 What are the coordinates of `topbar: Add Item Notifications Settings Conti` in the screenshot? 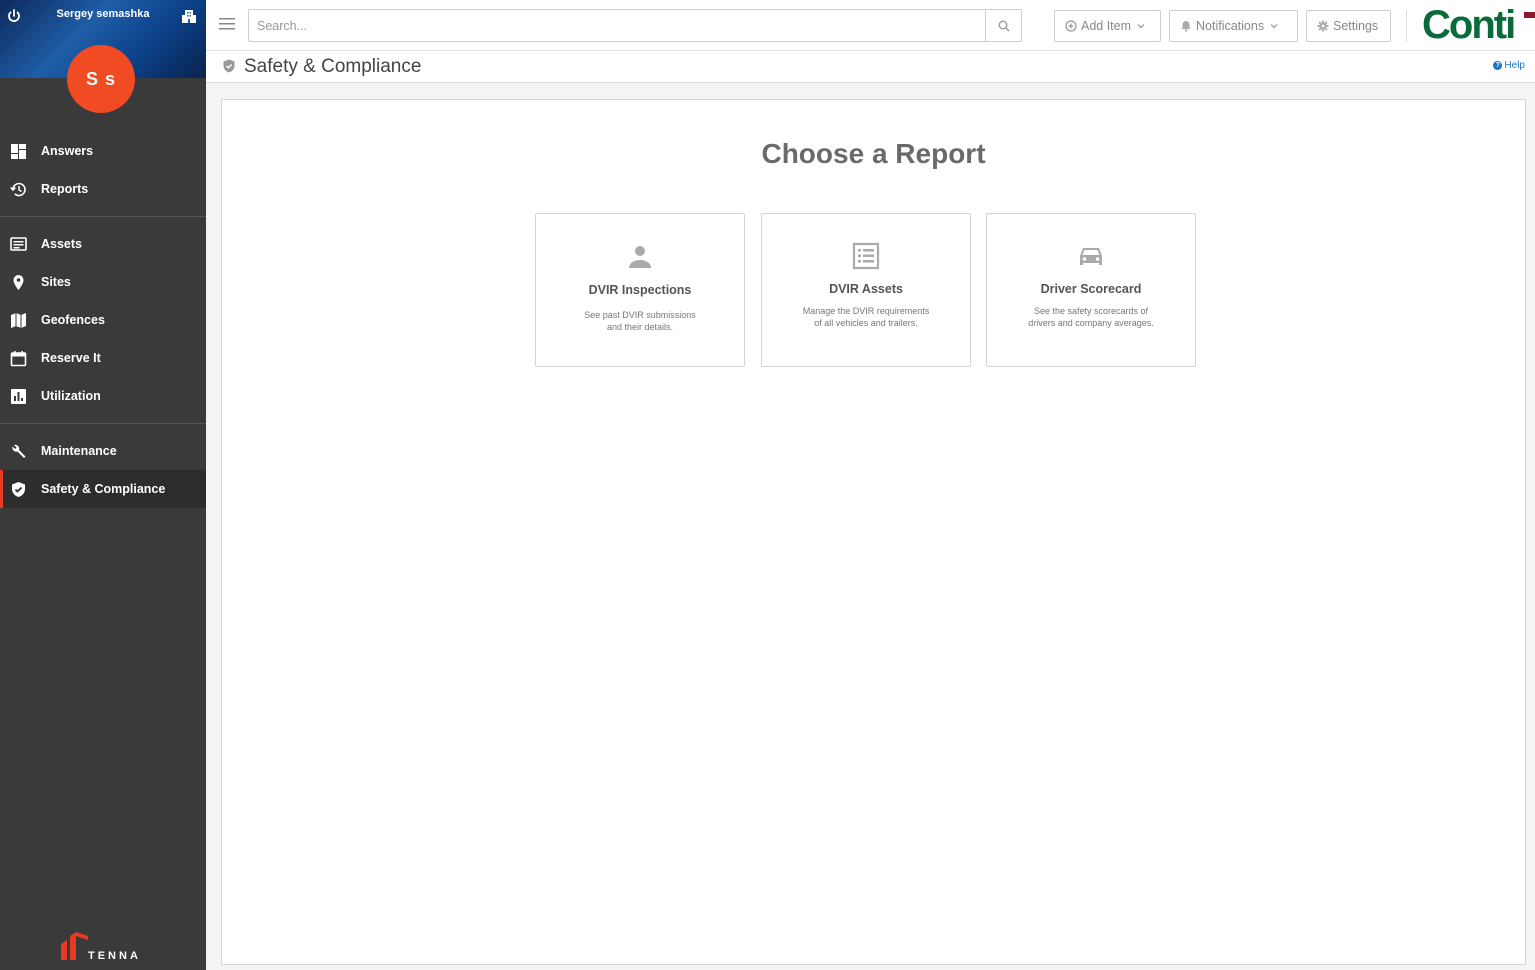 It's located at (870, 25).